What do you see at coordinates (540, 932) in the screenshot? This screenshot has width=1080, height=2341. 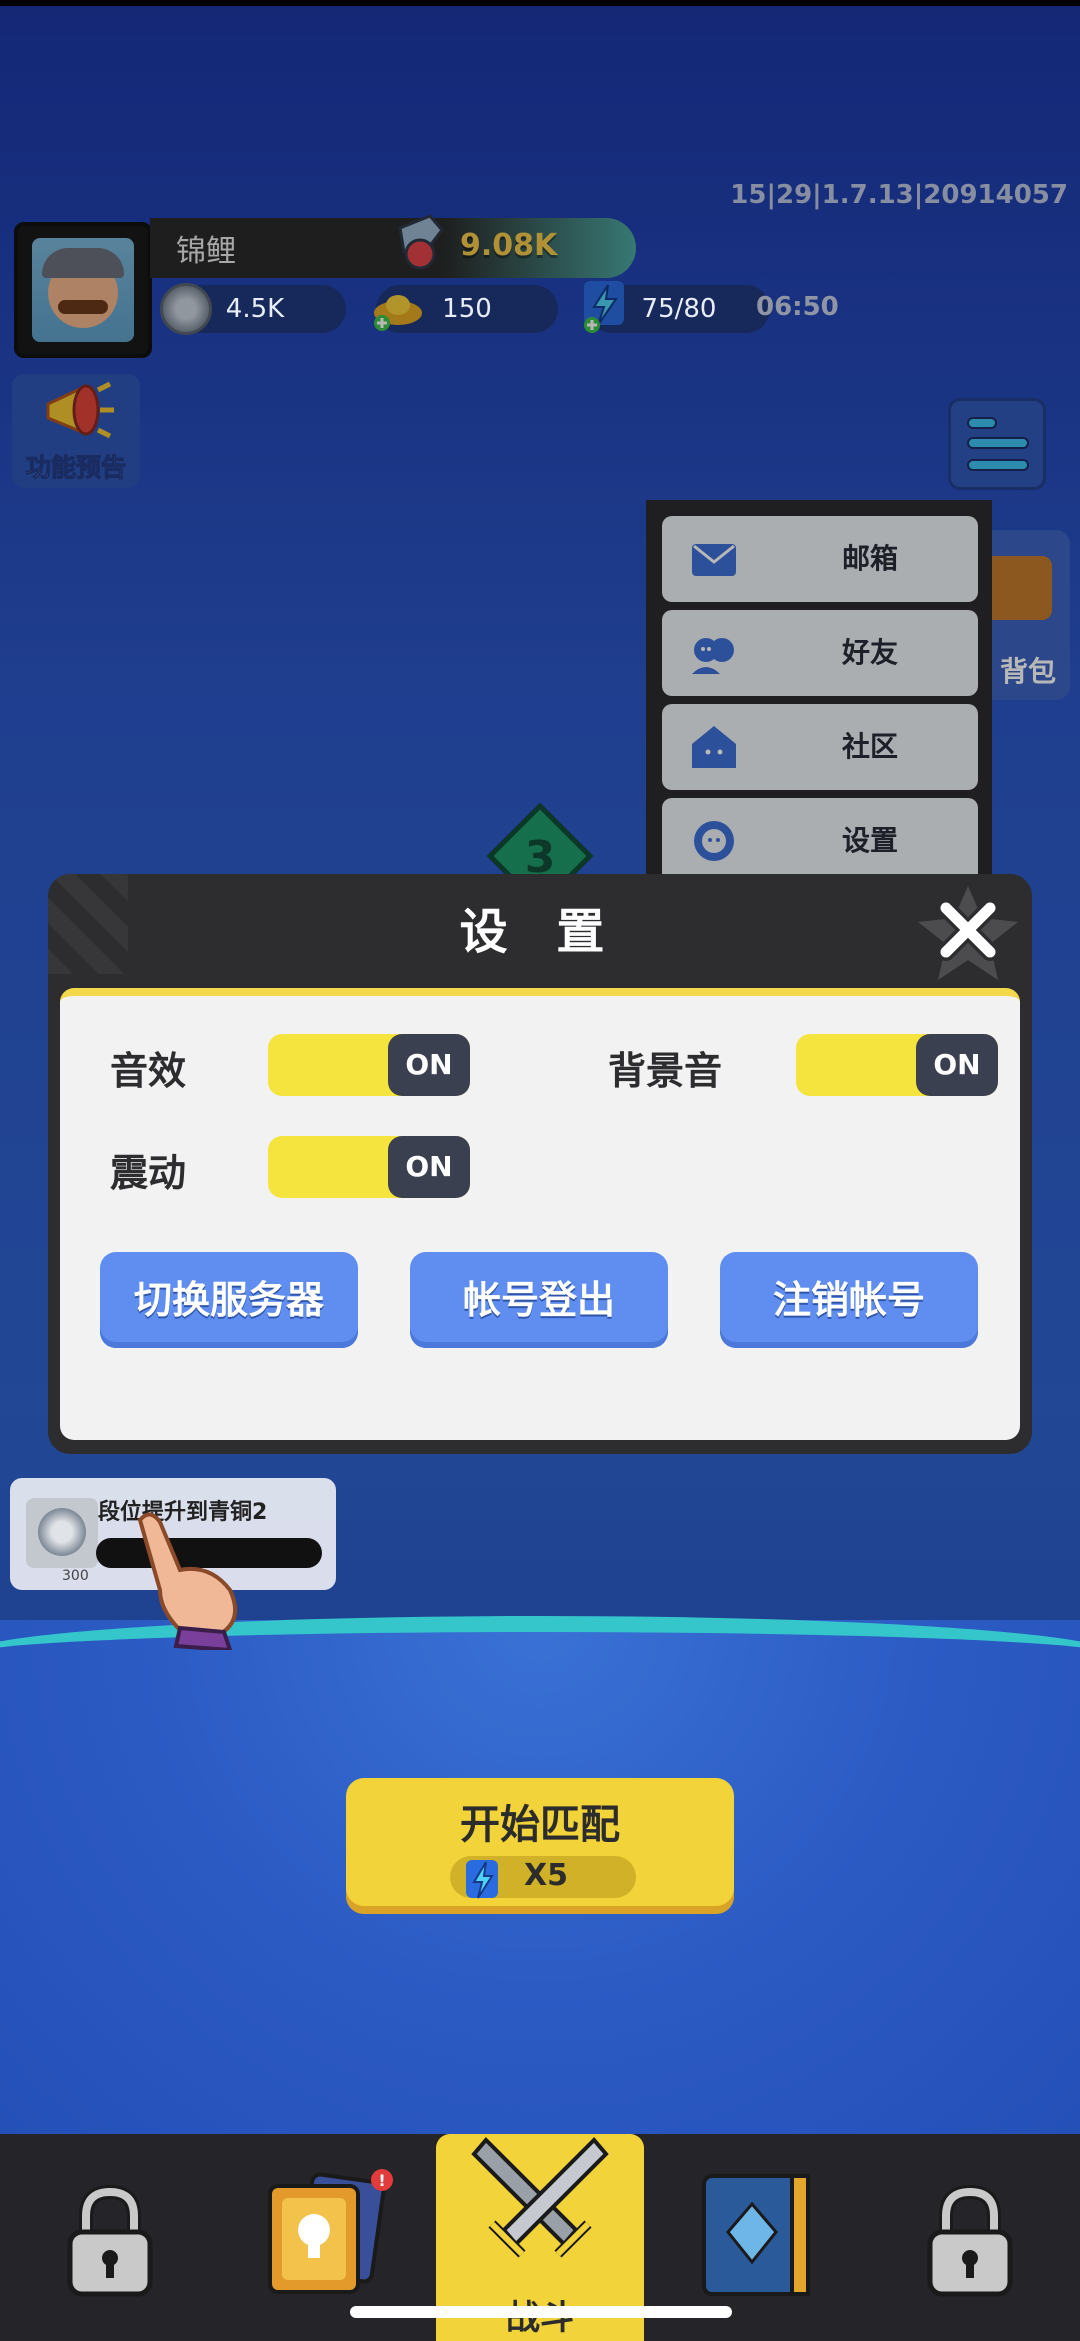 I see `settings-title: 设 置` at bounding box center [540, 932].